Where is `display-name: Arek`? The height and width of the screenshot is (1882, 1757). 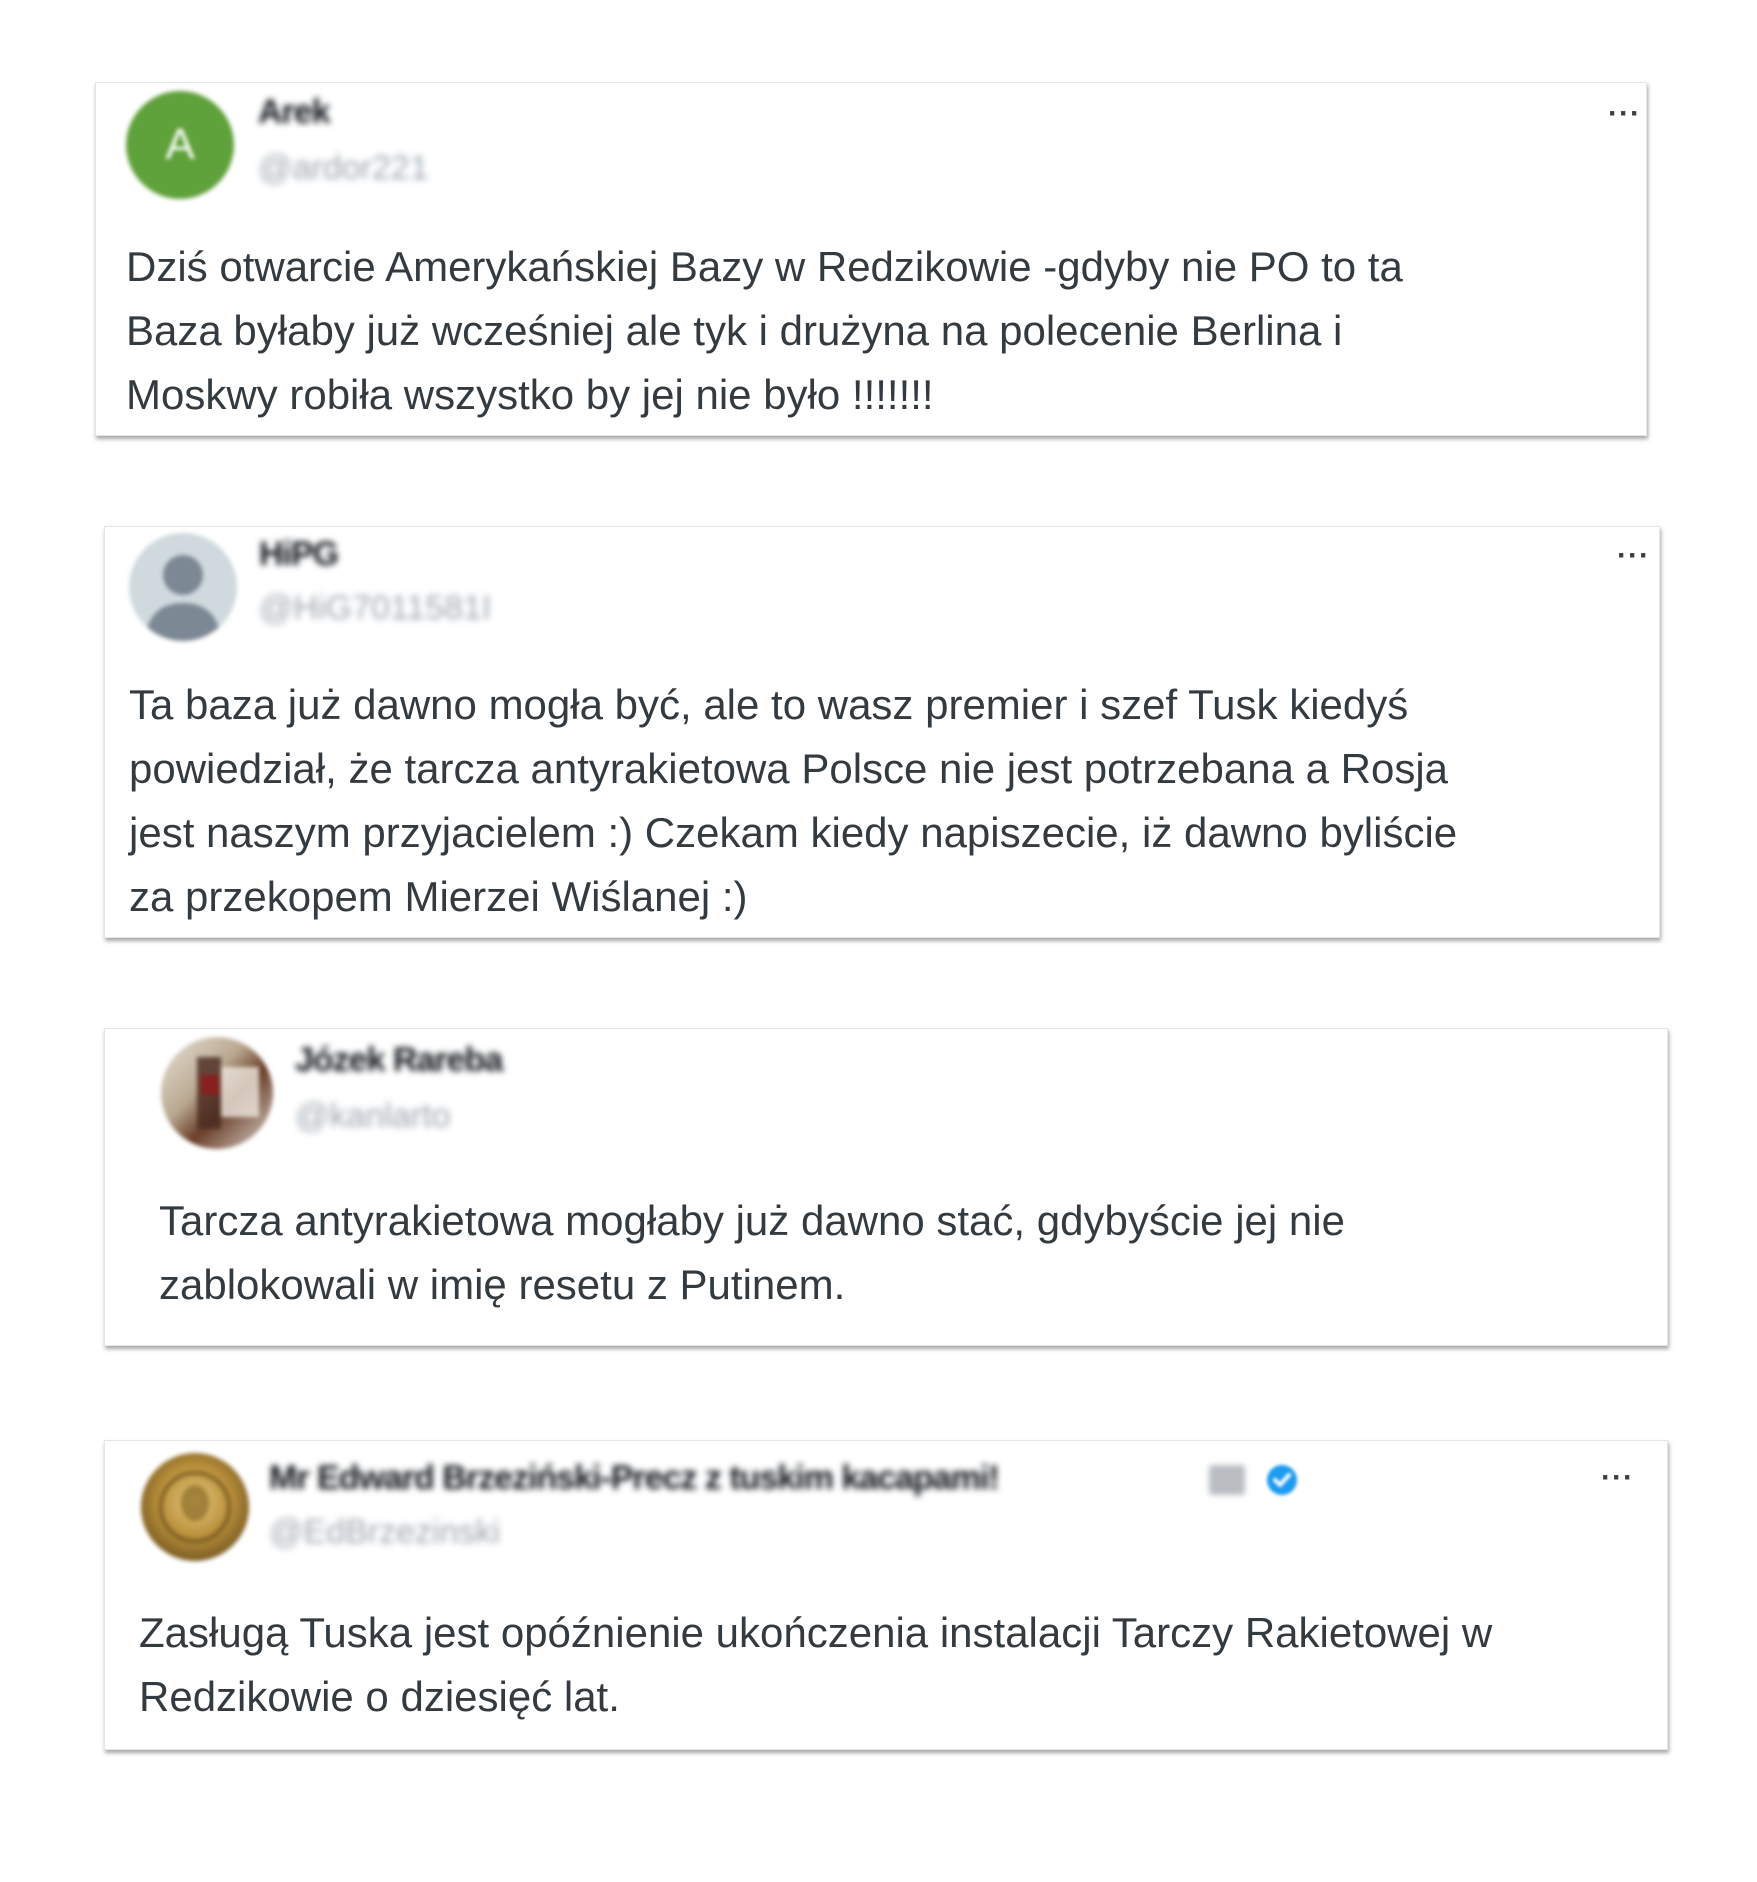 display-name: Arek is located at coordinates (294, 112).